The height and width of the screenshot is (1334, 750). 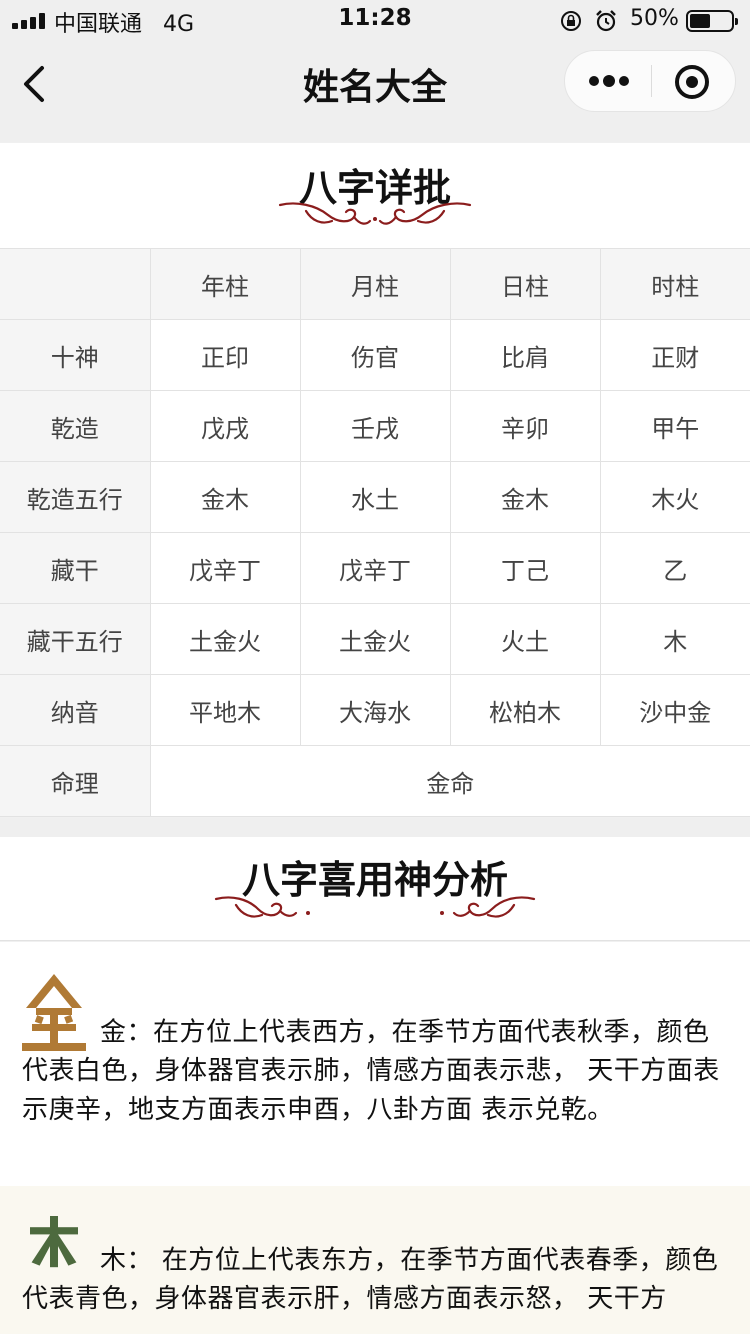 I want to click on table-cell: 丁己, so click(x=525, y=568).